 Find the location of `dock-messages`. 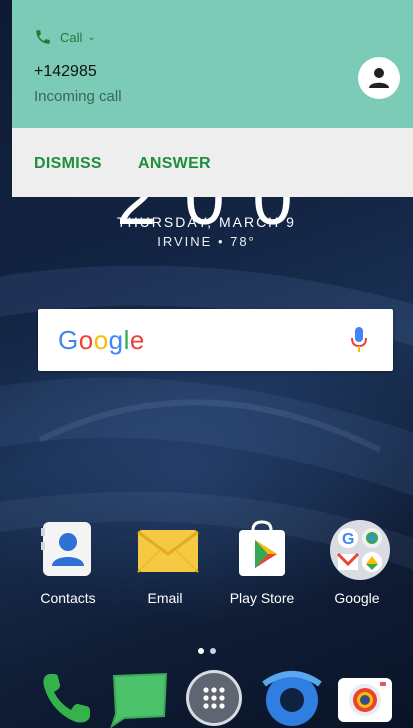

dock-messages is located at coordinates (138, 696).